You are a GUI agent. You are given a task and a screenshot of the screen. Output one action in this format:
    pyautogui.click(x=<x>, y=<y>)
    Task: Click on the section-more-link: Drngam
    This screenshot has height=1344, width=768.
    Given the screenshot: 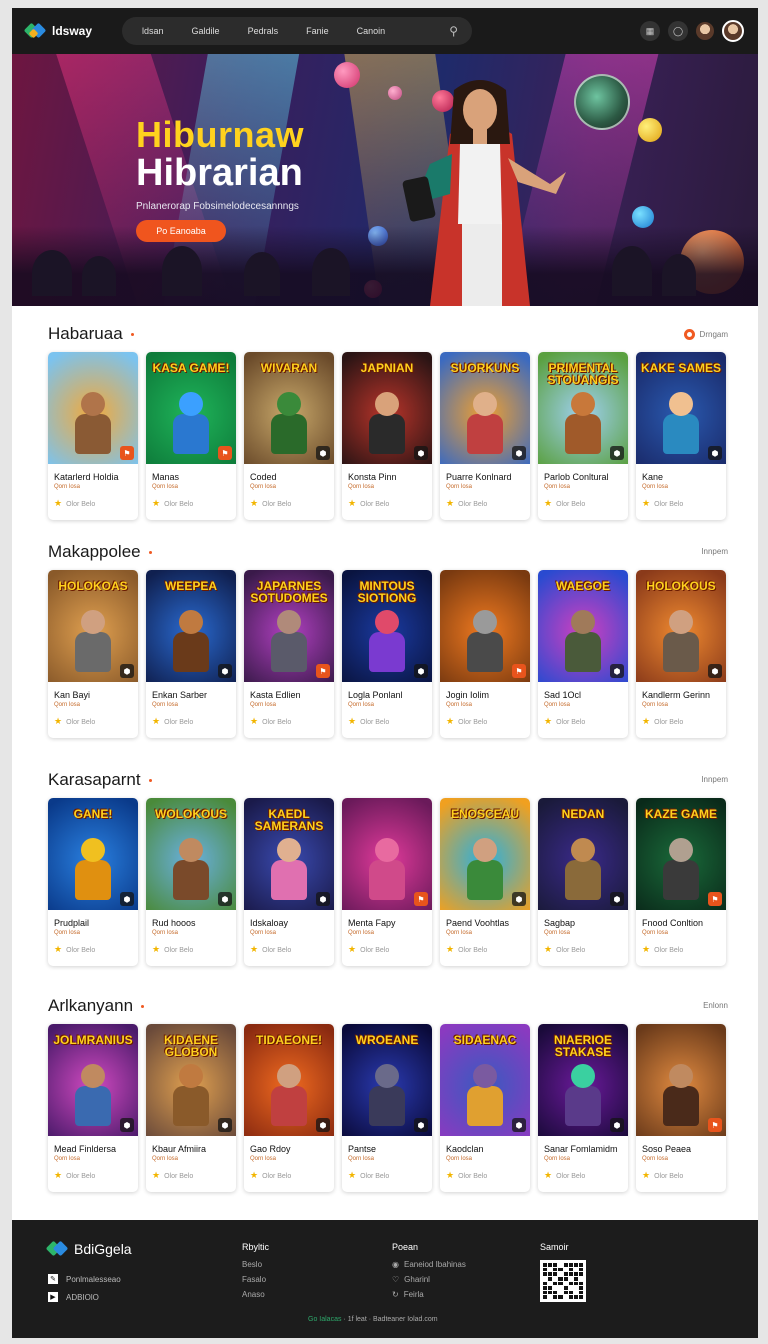 What is the action you would take?
    pyautogui.click(x=705, y=334)
    